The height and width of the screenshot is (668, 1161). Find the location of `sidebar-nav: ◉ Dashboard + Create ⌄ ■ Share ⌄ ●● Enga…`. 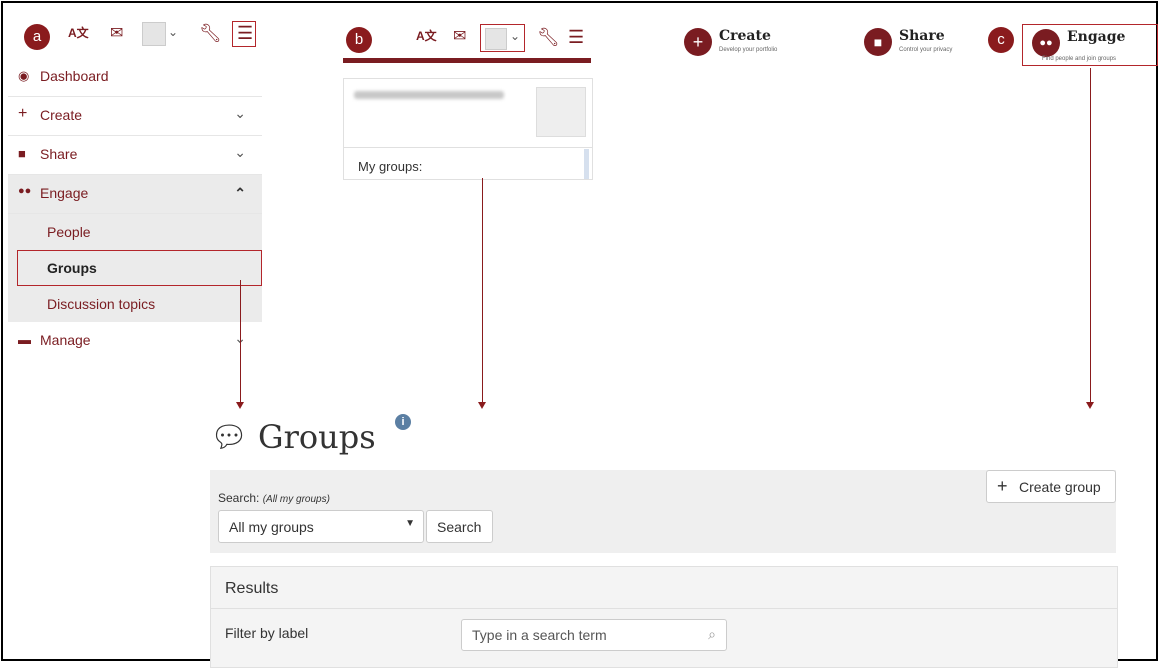

sidebar-nav: ◉ Dashboard + Create ⌄ ■ Share ⌄ ●● Enga… is located at coordinates (135, 209).